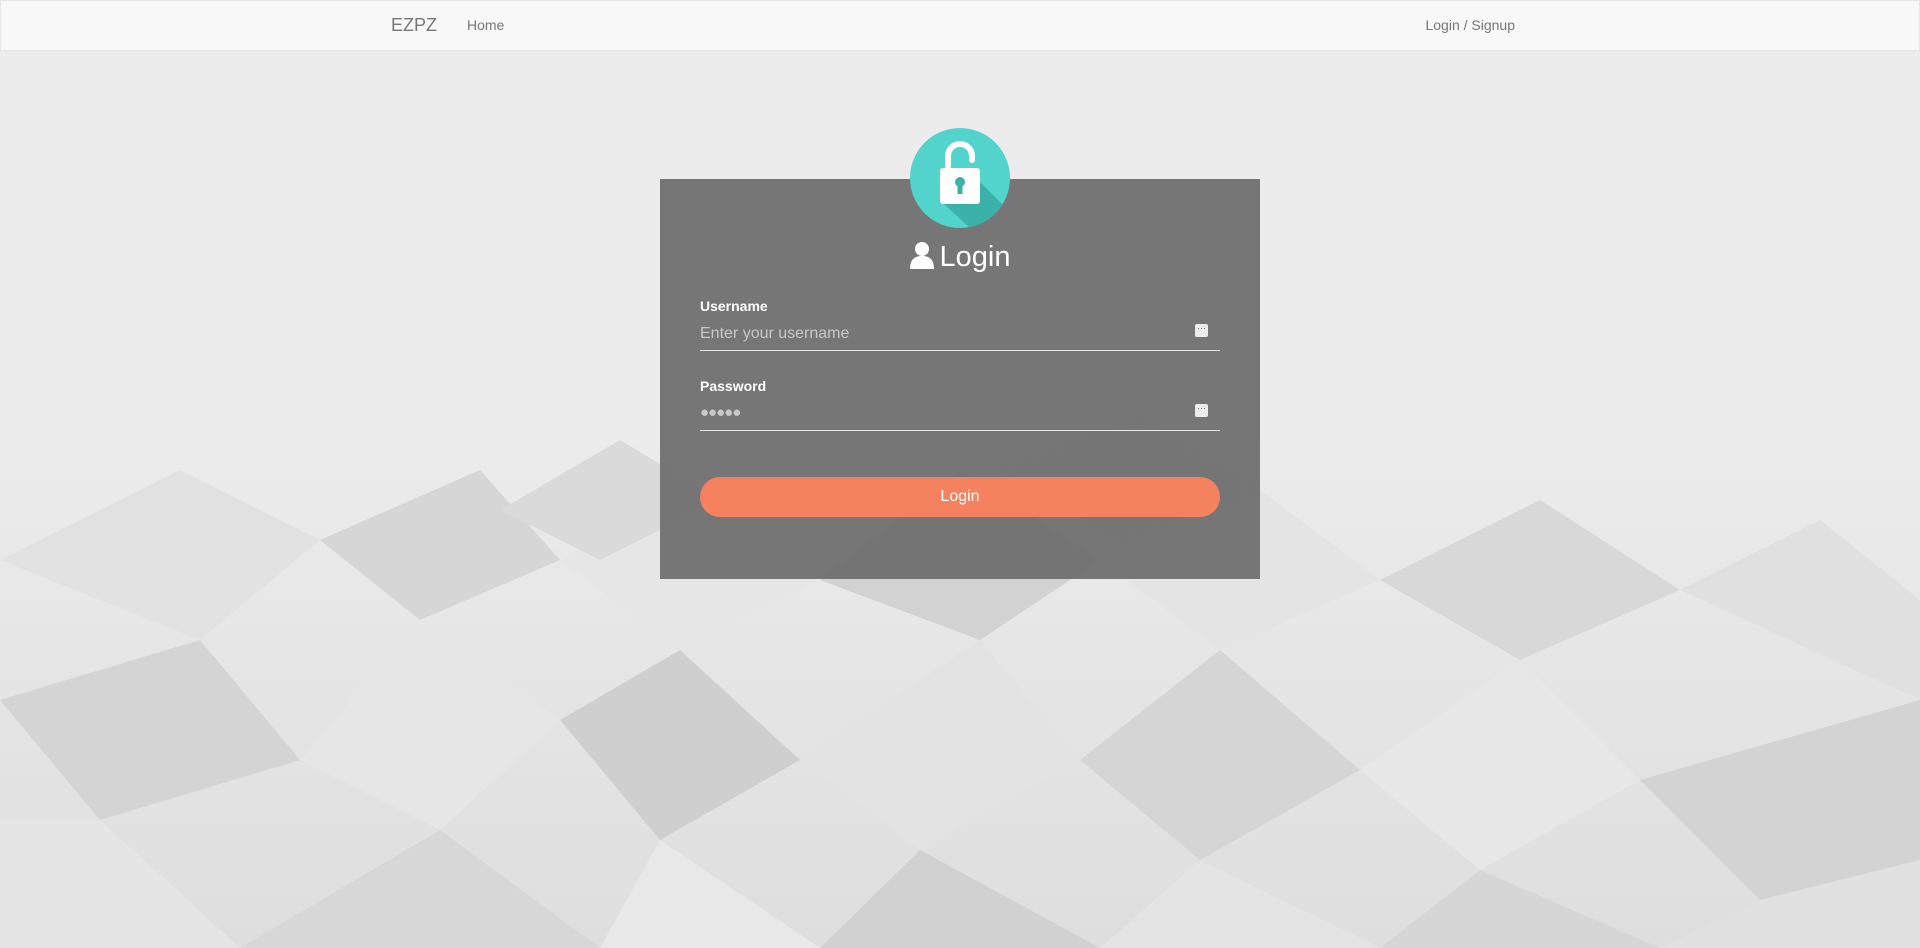 The width and height of the screenshot is (1920, 948). What do you see at coordinates (733, 386) in the screenshot?
I see `password-label: Password` at bounding box center [733, 386].